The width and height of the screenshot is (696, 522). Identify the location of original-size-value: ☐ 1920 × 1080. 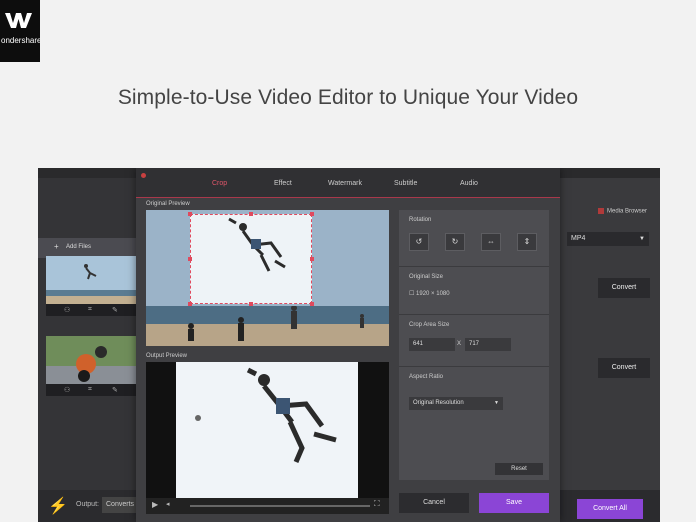
(429, 293).